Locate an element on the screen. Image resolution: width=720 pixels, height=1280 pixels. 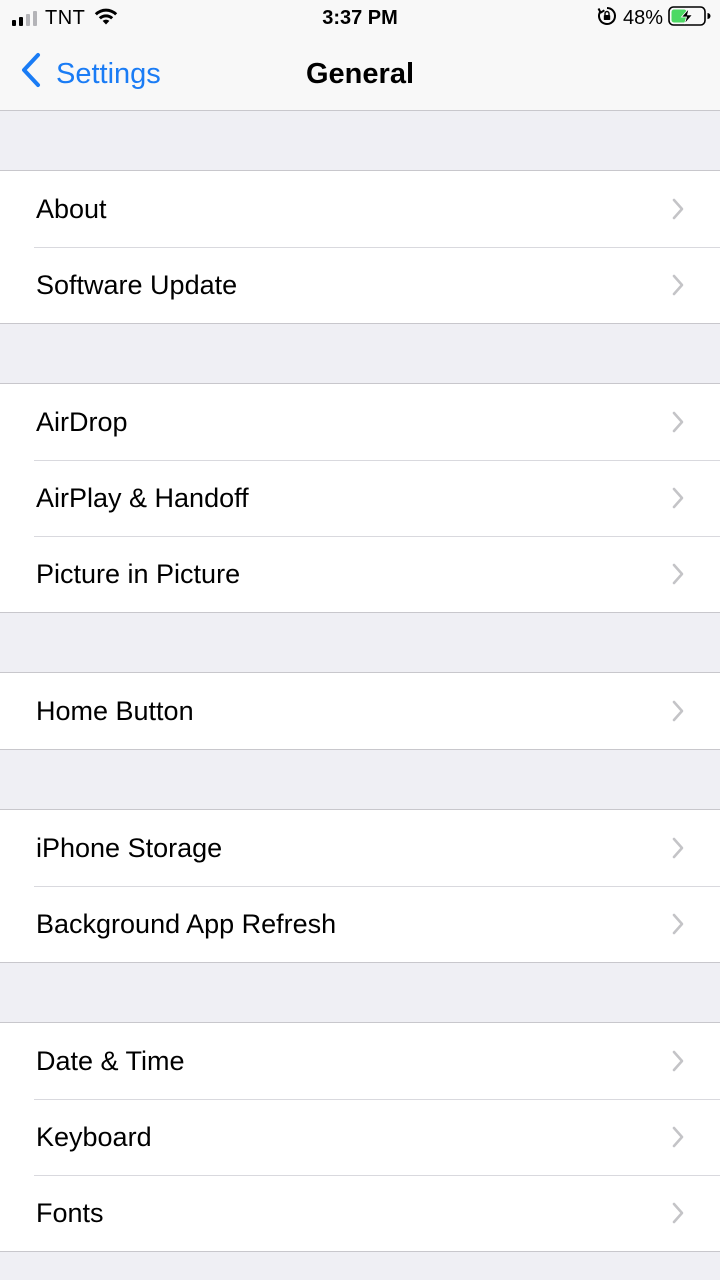
settings-row-airplay-handoff: AirPlay & Handoff is located at coordinates (360, 498).